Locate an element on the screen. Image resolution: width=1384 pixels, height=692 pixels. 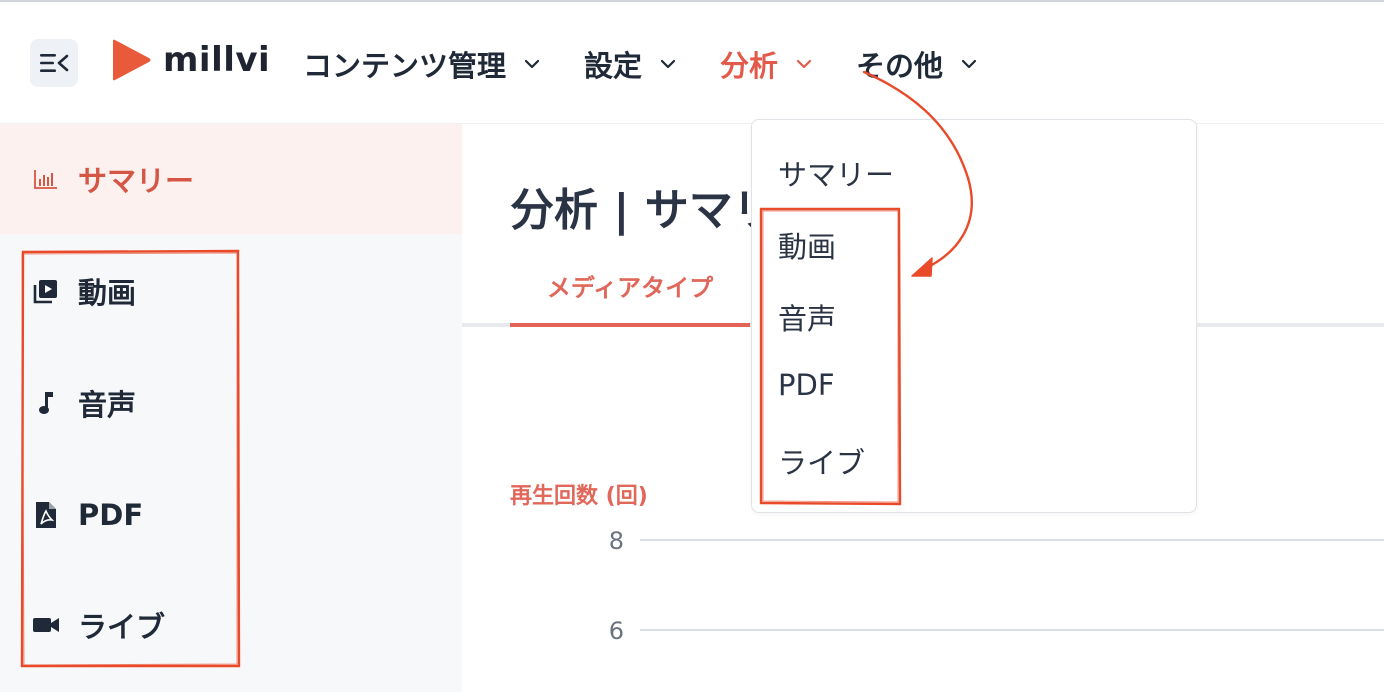
music-note-icon is located at coordinates (46, 403).